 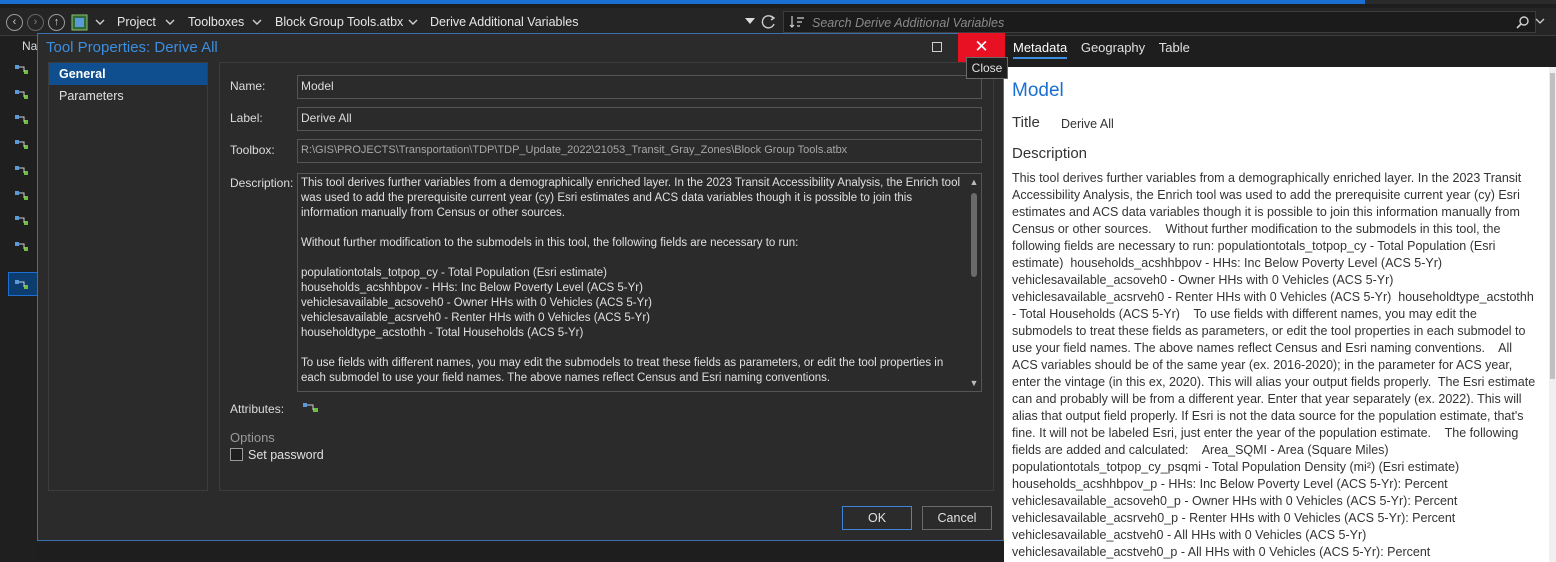 What do you see at coordinates (957, 518) in the screenshot?
I see `cancel-button: Cancel` at bounding box center [957, 518].